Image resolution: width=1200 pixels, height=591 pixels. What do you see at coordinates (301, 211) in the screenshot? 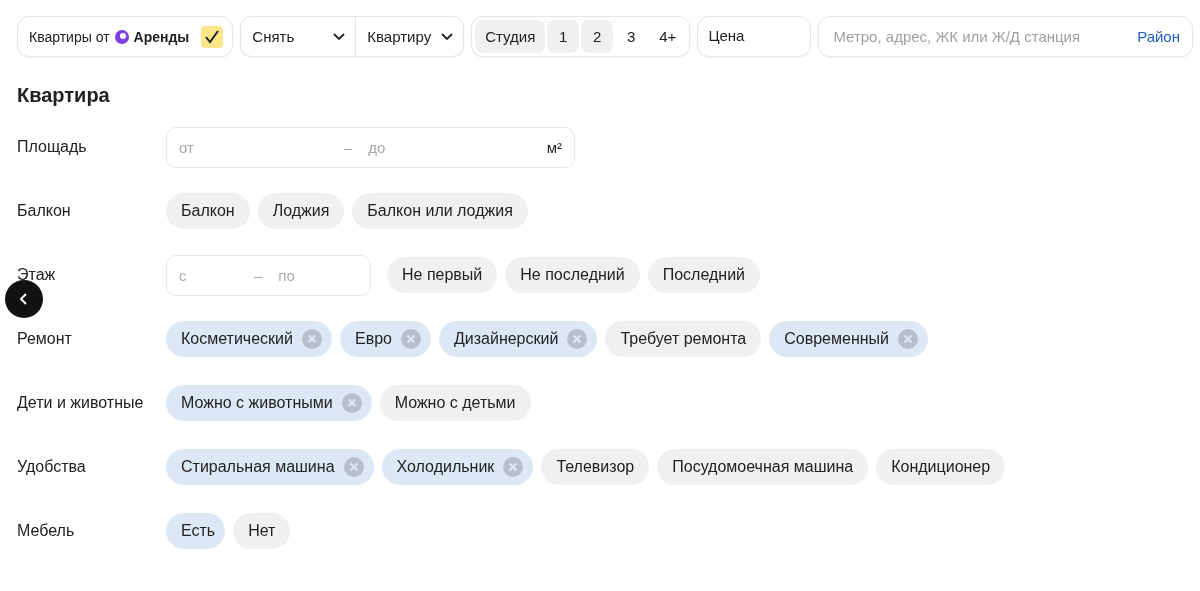
I see `filter-chip: Лоджия` at bounding box center [301, 211].